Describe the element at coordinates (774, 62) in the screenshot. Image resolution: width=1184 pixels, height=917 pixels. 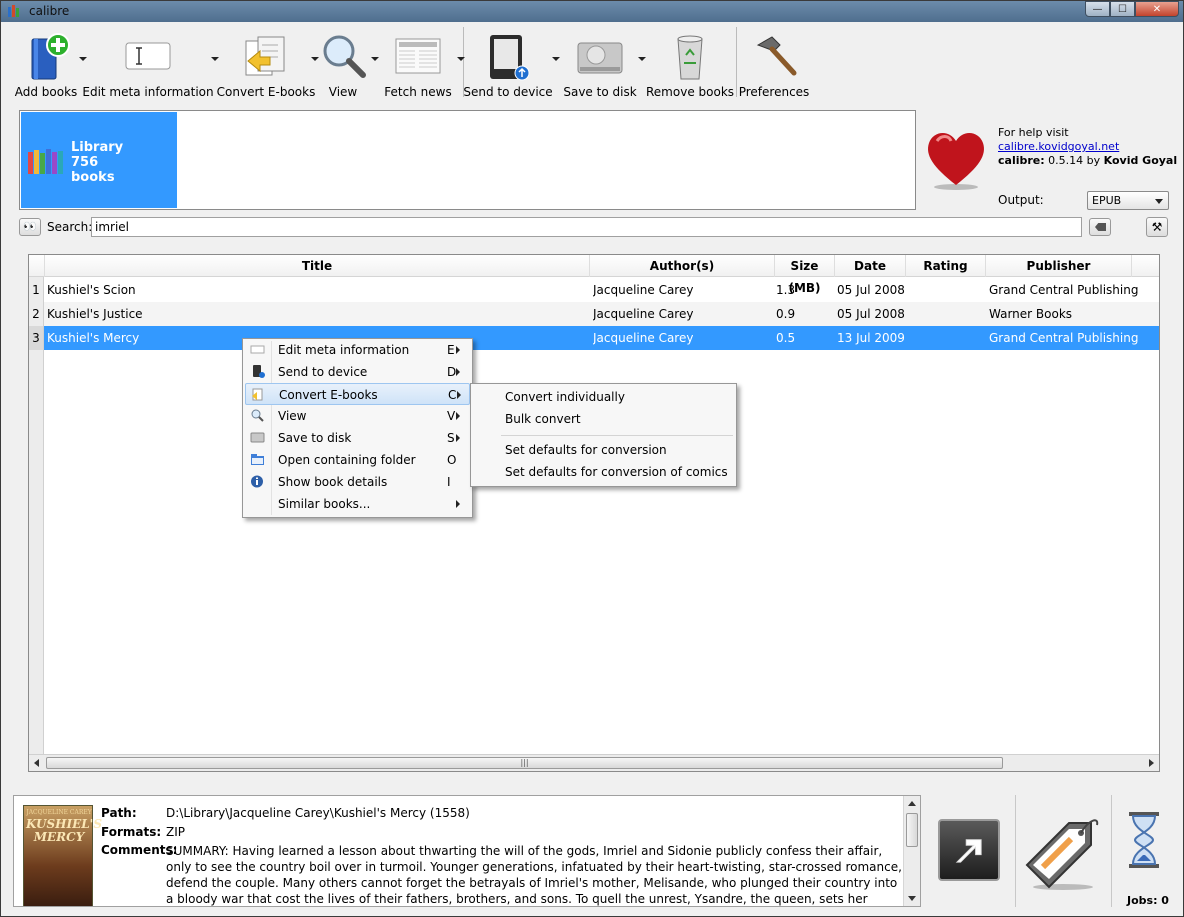
I see `preferences-button: Preferences` at that location.